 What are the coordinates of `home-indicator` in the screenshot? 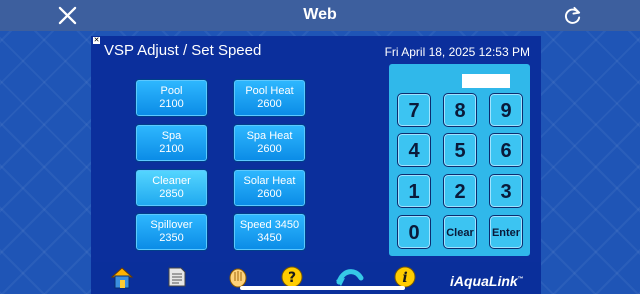 It's located at (322, 288).